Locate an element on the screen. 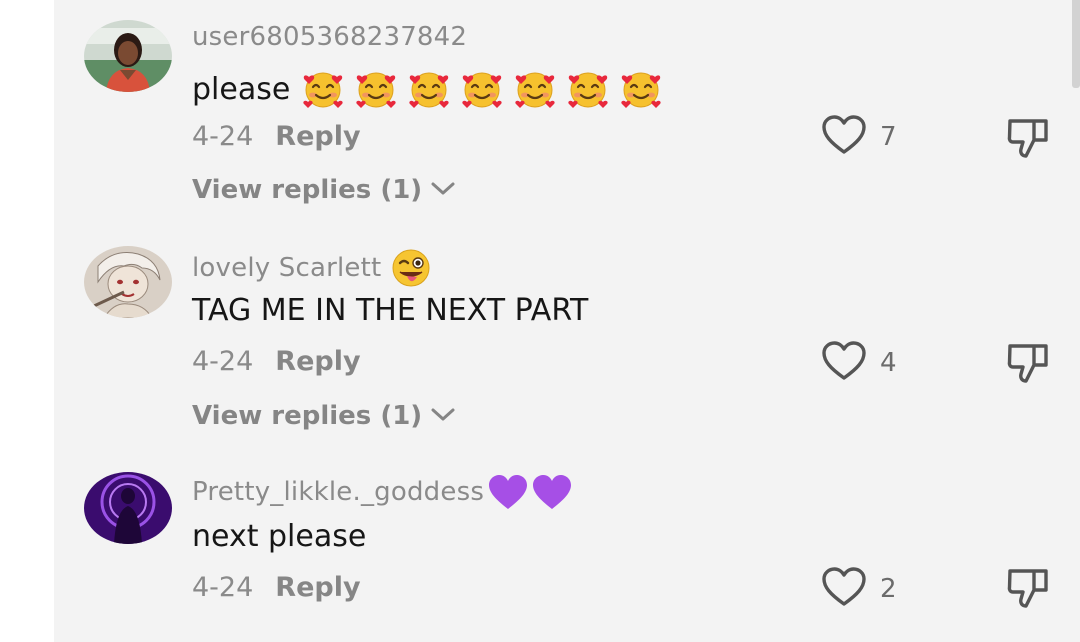 This screenshot has width=1080, height=642. winking-face-with-tongue-icon is located at coordinates (411, 268).